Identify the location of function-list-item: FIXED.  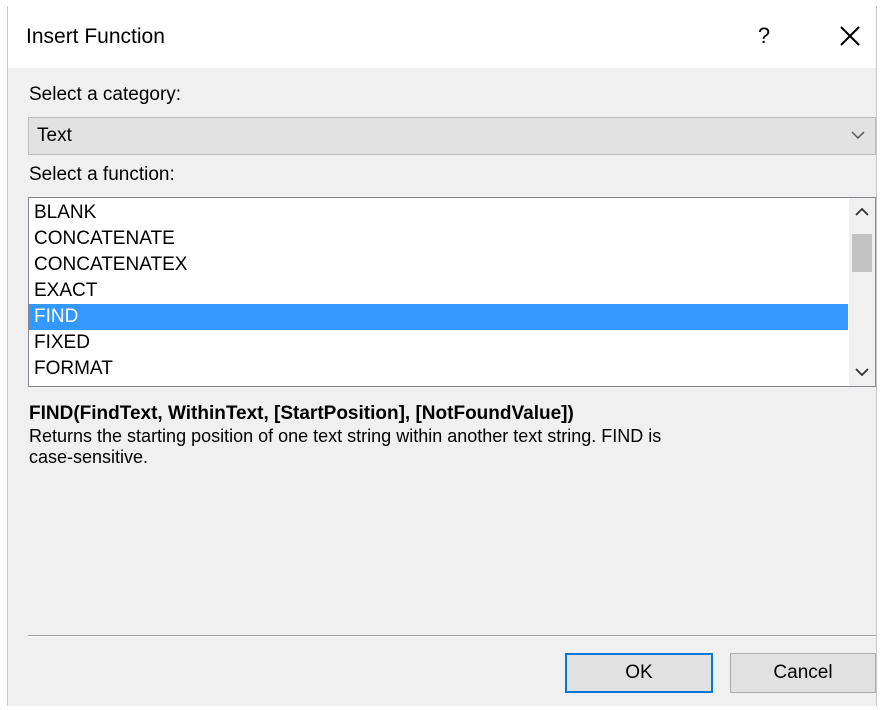
(438, 343).